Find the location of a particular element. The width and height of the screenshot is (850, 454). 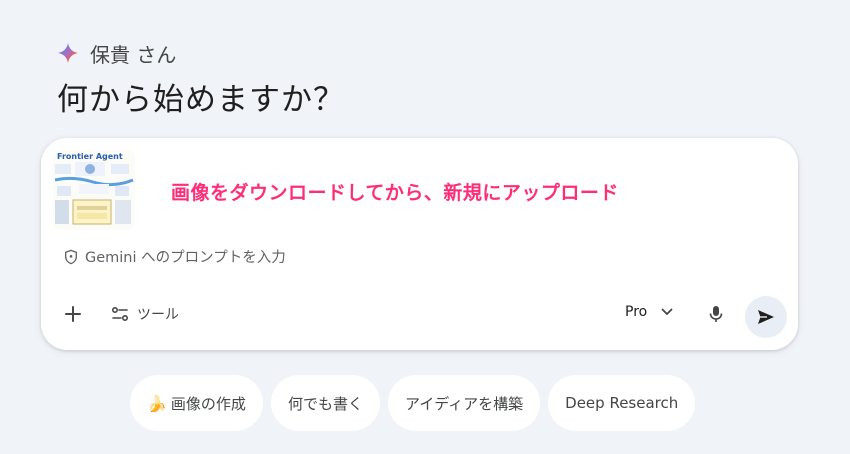

user-name: 保貴 さん is located at coordinates (133, 54).